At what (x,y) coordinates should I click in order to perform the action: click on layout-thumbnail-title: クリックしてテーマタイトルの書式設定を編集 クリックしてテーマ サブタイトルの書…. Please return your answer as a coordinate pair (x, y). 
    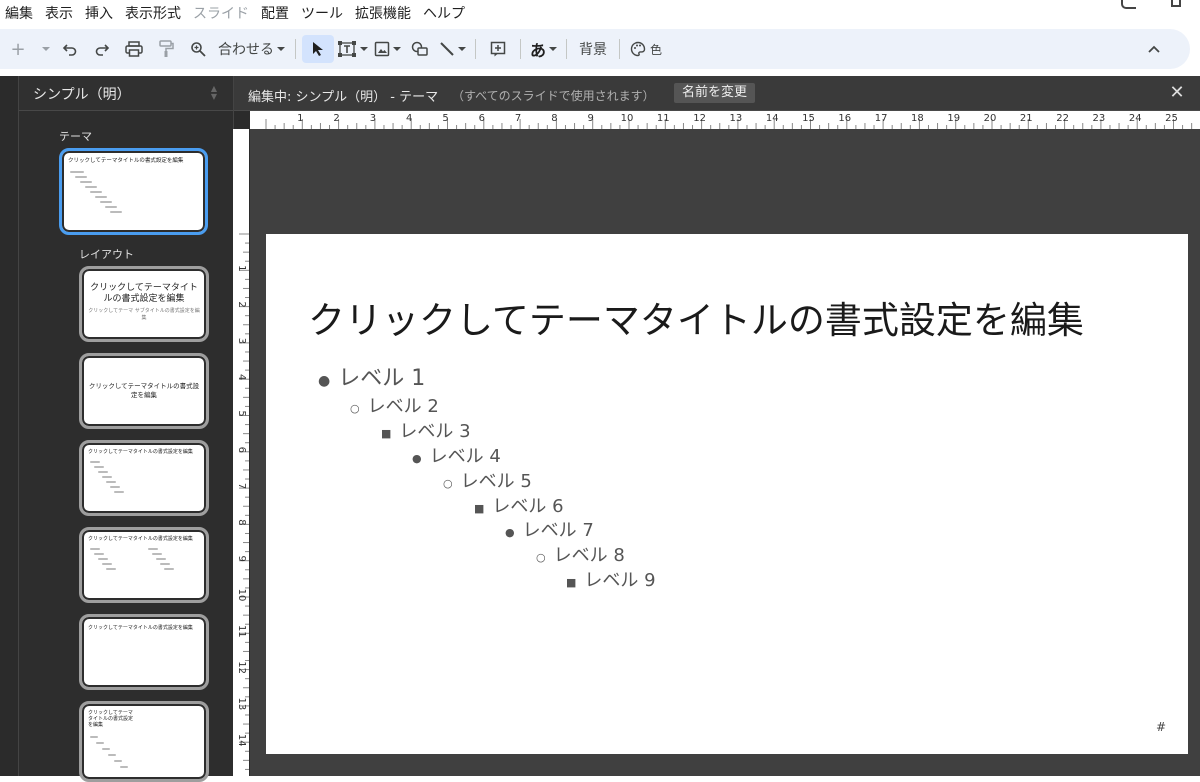
    Looking at the image, I should click on (144, 304).